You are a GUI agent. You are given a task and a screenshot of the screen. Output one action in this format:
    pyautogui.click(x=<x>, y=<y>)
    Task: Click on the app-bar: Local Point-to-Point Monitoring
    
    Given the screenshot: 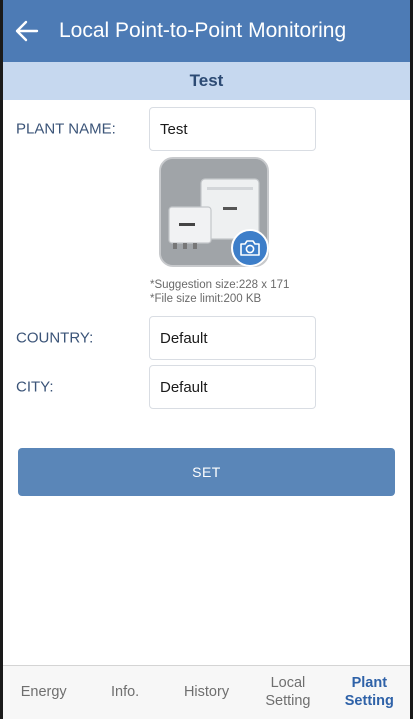 What is the action you would take?
    pyautogui.click(x=206, y=31)
    